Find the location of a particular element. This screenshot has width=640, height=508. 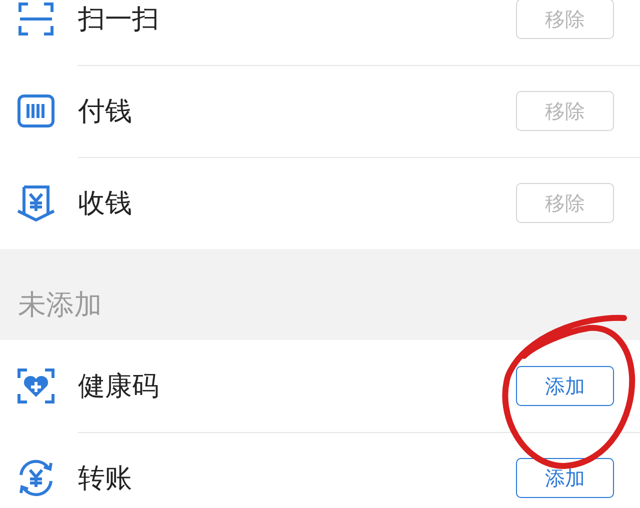

feature-label: 扫一扫 is located at coordinates (119, 20).